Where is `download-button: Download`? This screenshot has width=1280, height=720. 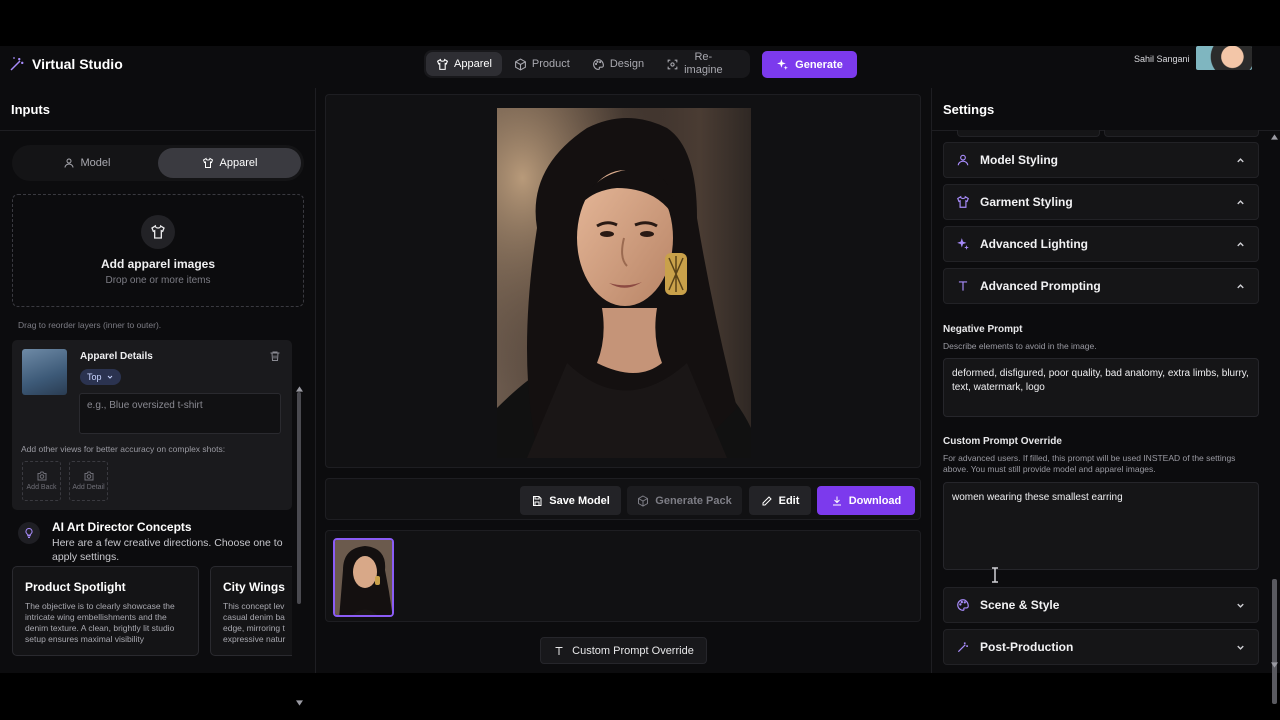 download-button: Download is located at coordinates (866, 500).